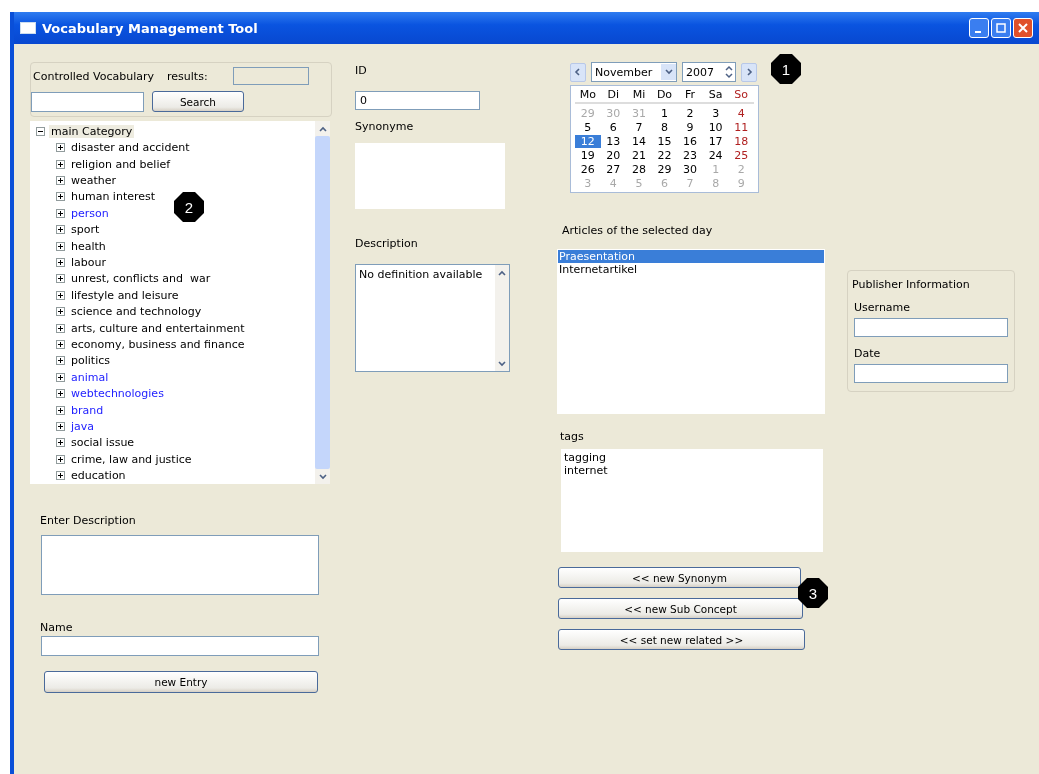 The height and width of the screenshot is (774, 1039). Describe the element at coordinates (709, 72) in the screenshot. I see `year-spinner: 2007` at that location.